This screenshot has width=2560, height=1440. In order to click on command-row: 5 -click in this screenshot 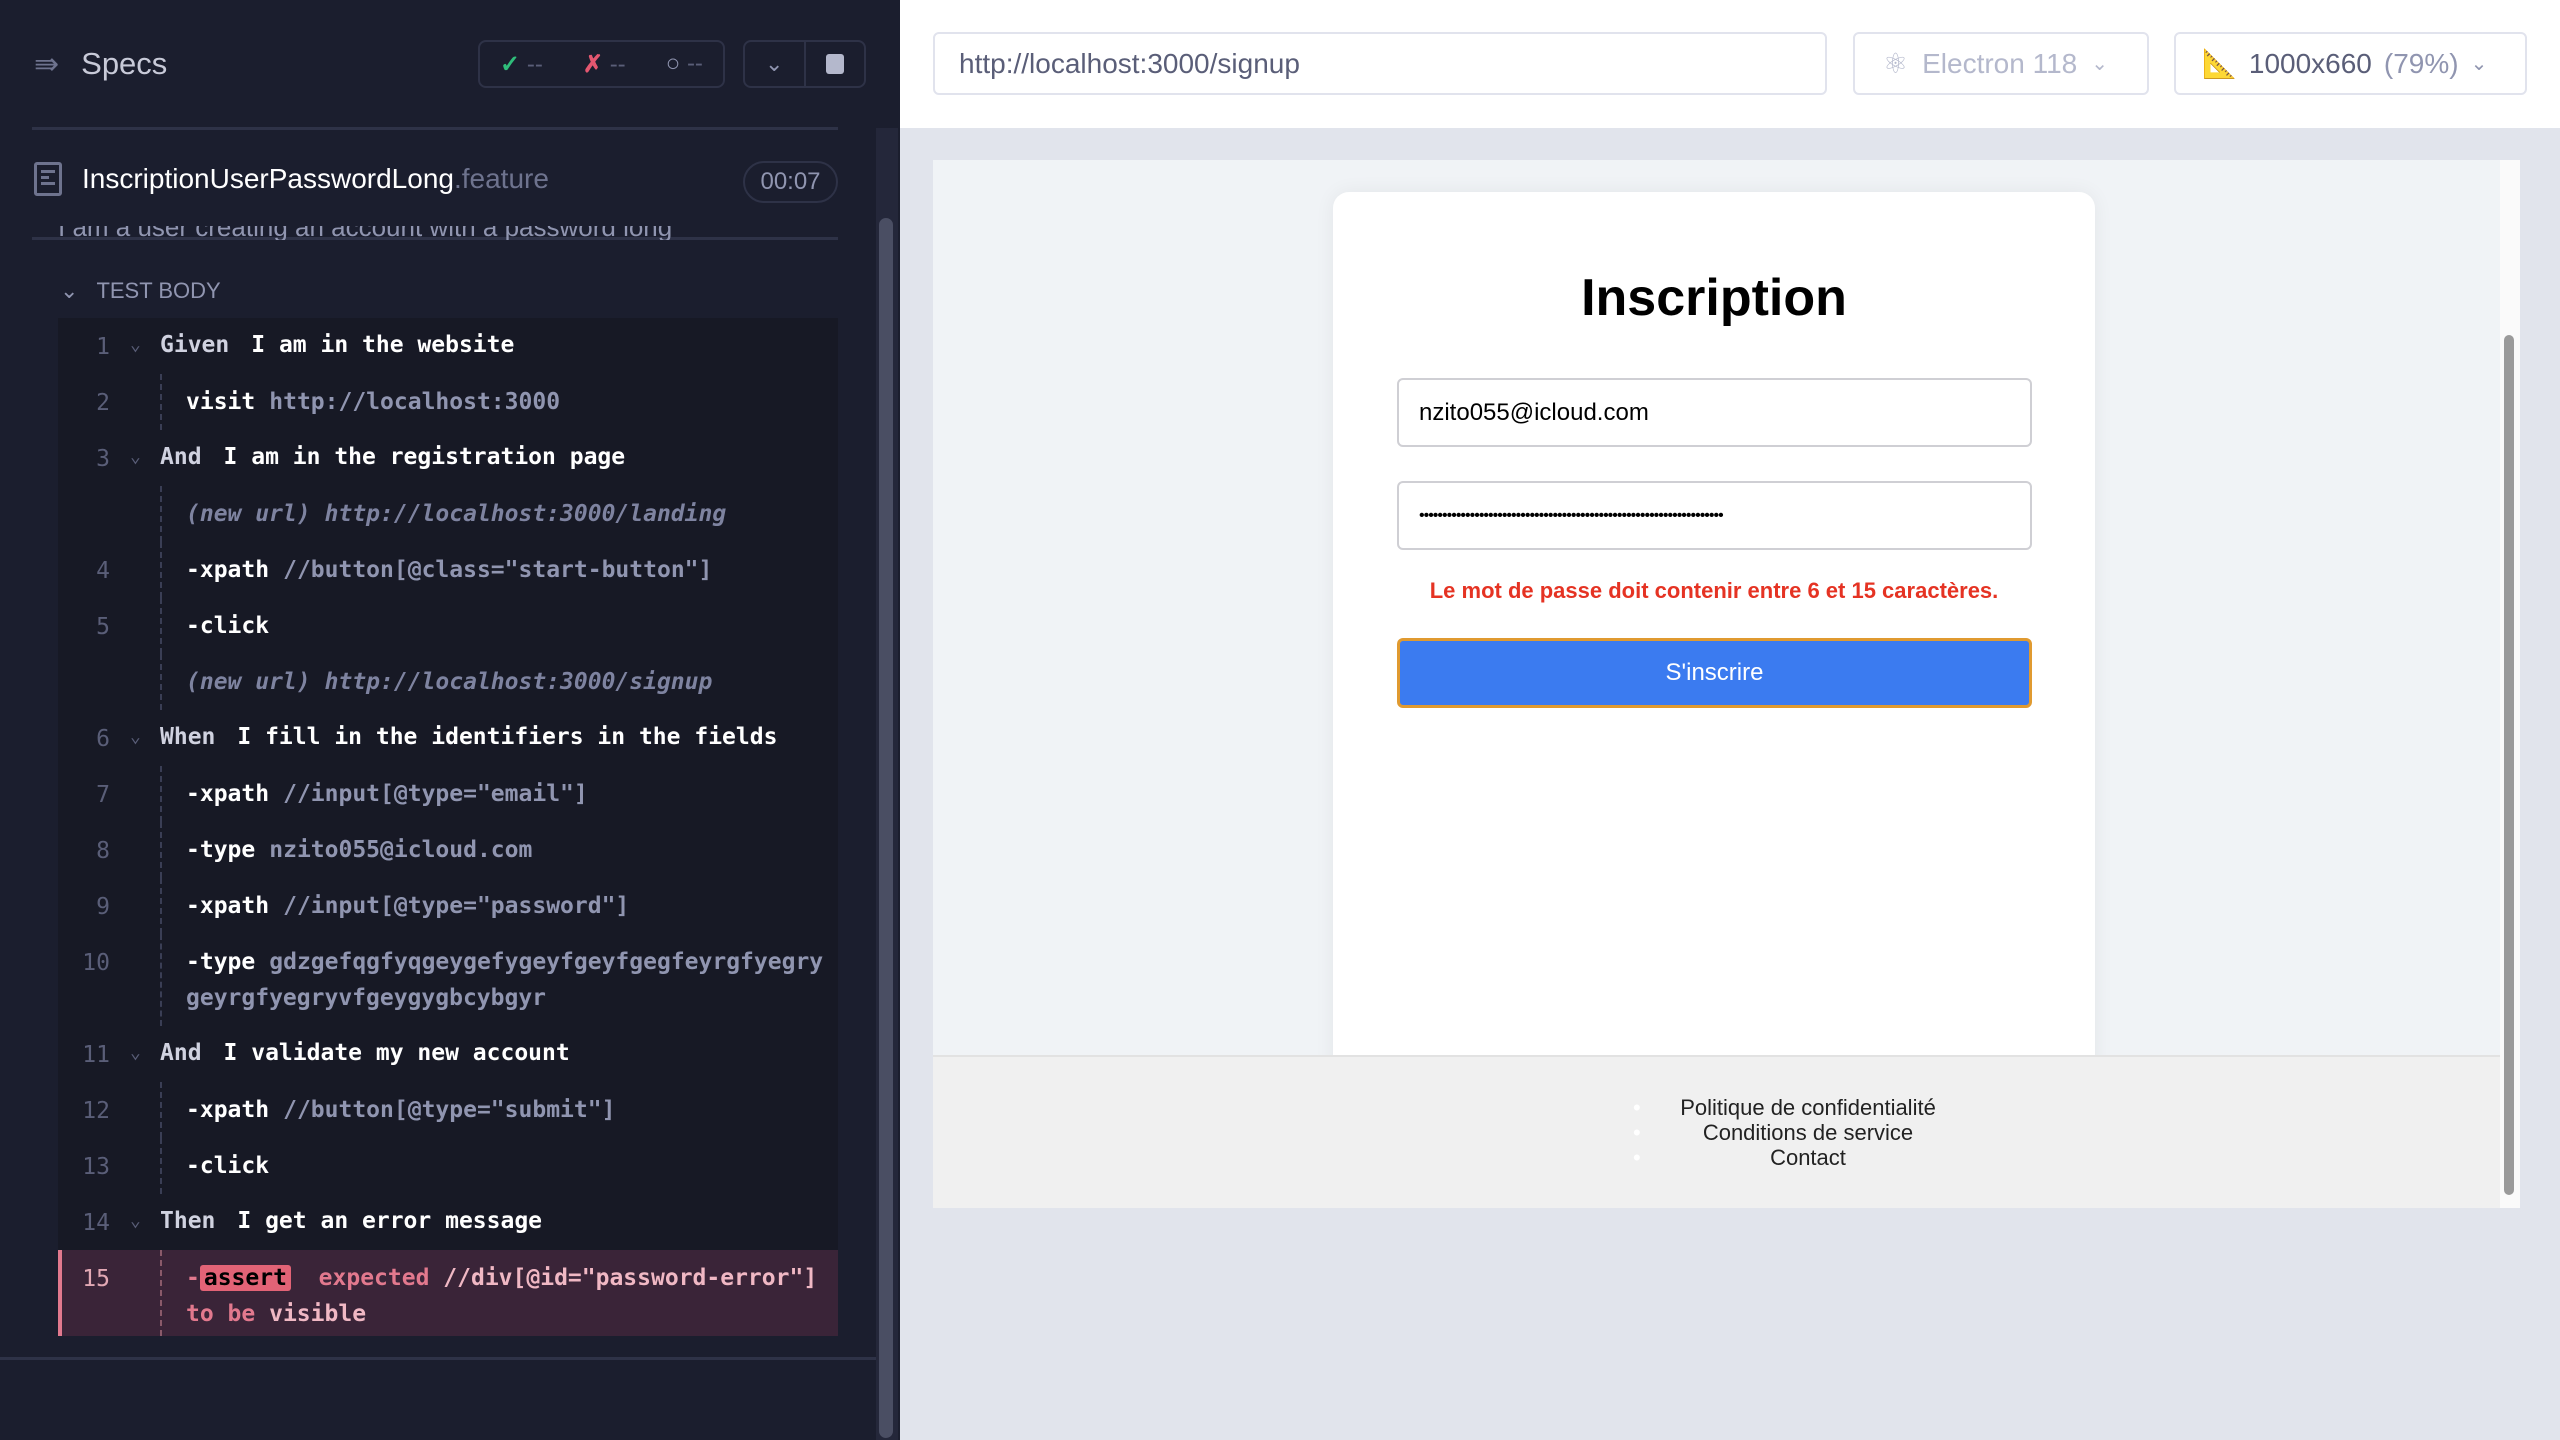, I will do `click(448, 626)`.